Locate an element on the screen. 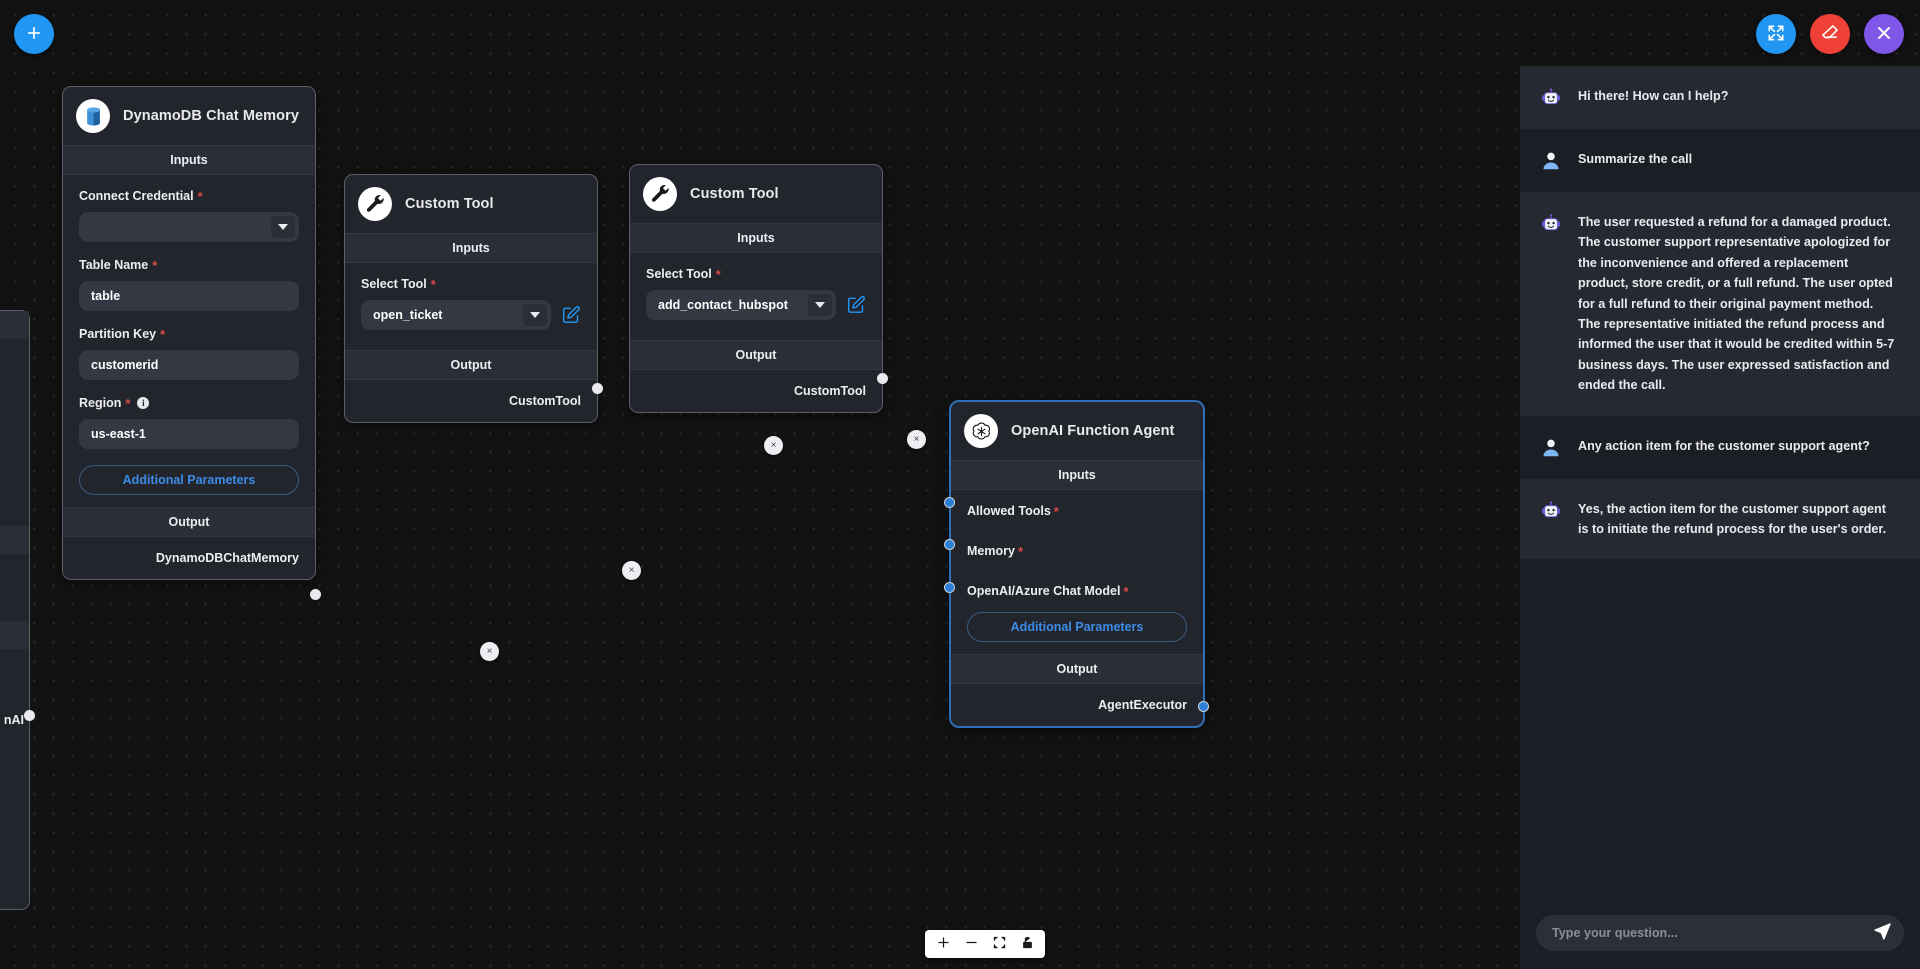 This screenshot has height=969, width=1920. fit-view-button is located at coordinates (999, 944).